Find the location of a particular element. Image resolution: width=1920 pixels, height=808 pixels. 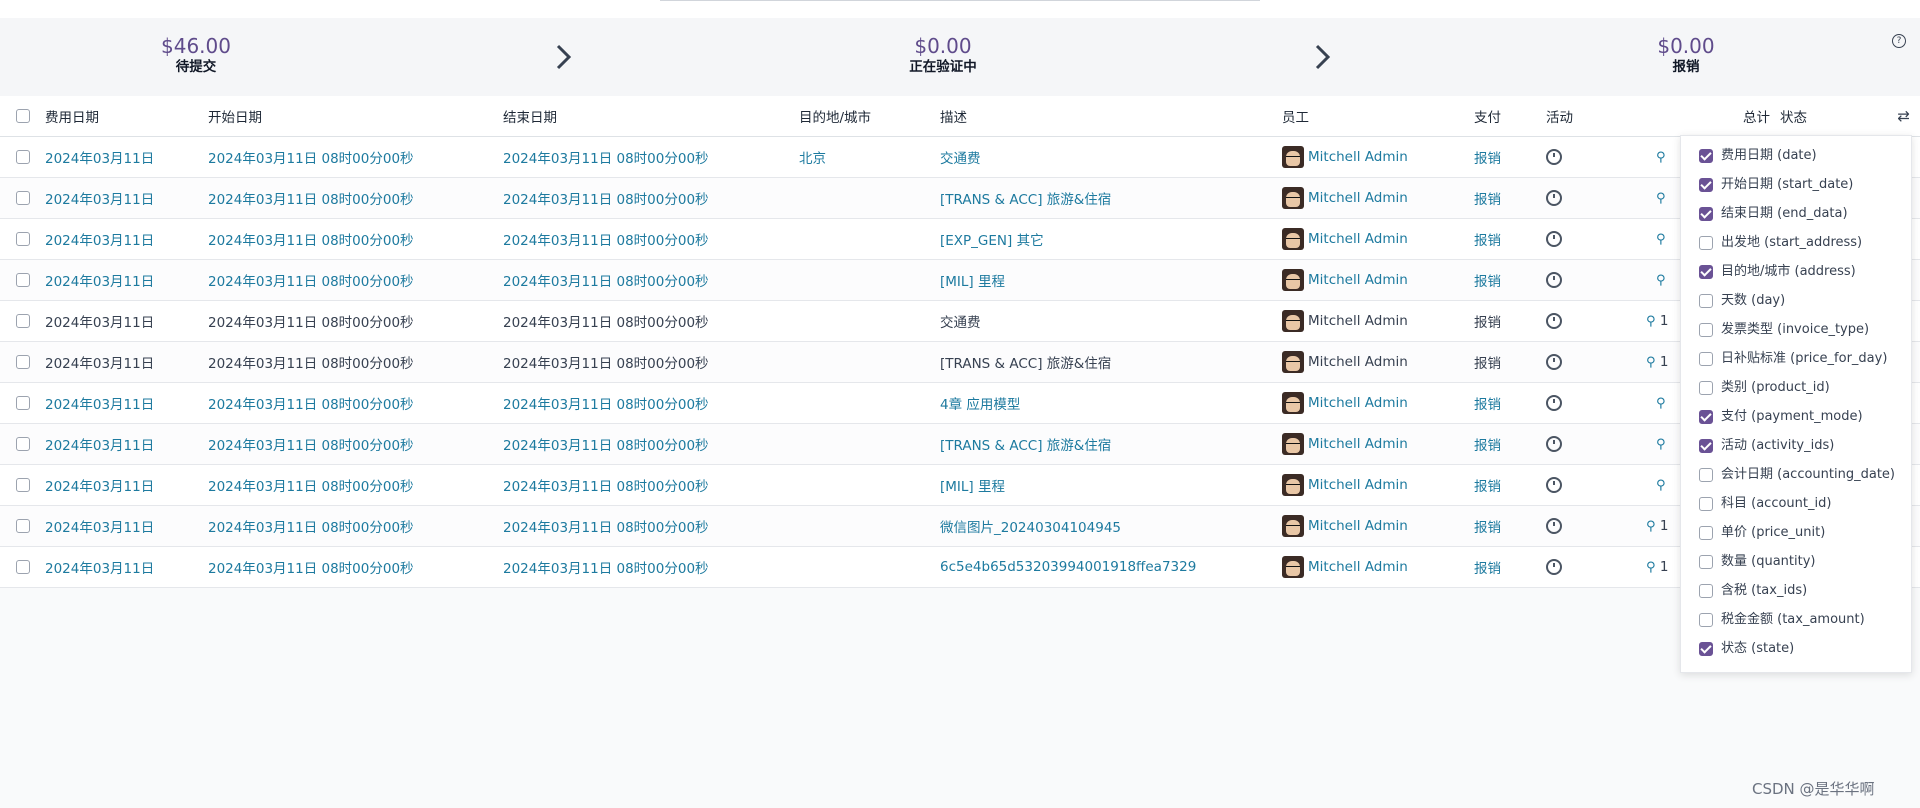

col-employee: 员工 is located at coordinates (1378, 116).